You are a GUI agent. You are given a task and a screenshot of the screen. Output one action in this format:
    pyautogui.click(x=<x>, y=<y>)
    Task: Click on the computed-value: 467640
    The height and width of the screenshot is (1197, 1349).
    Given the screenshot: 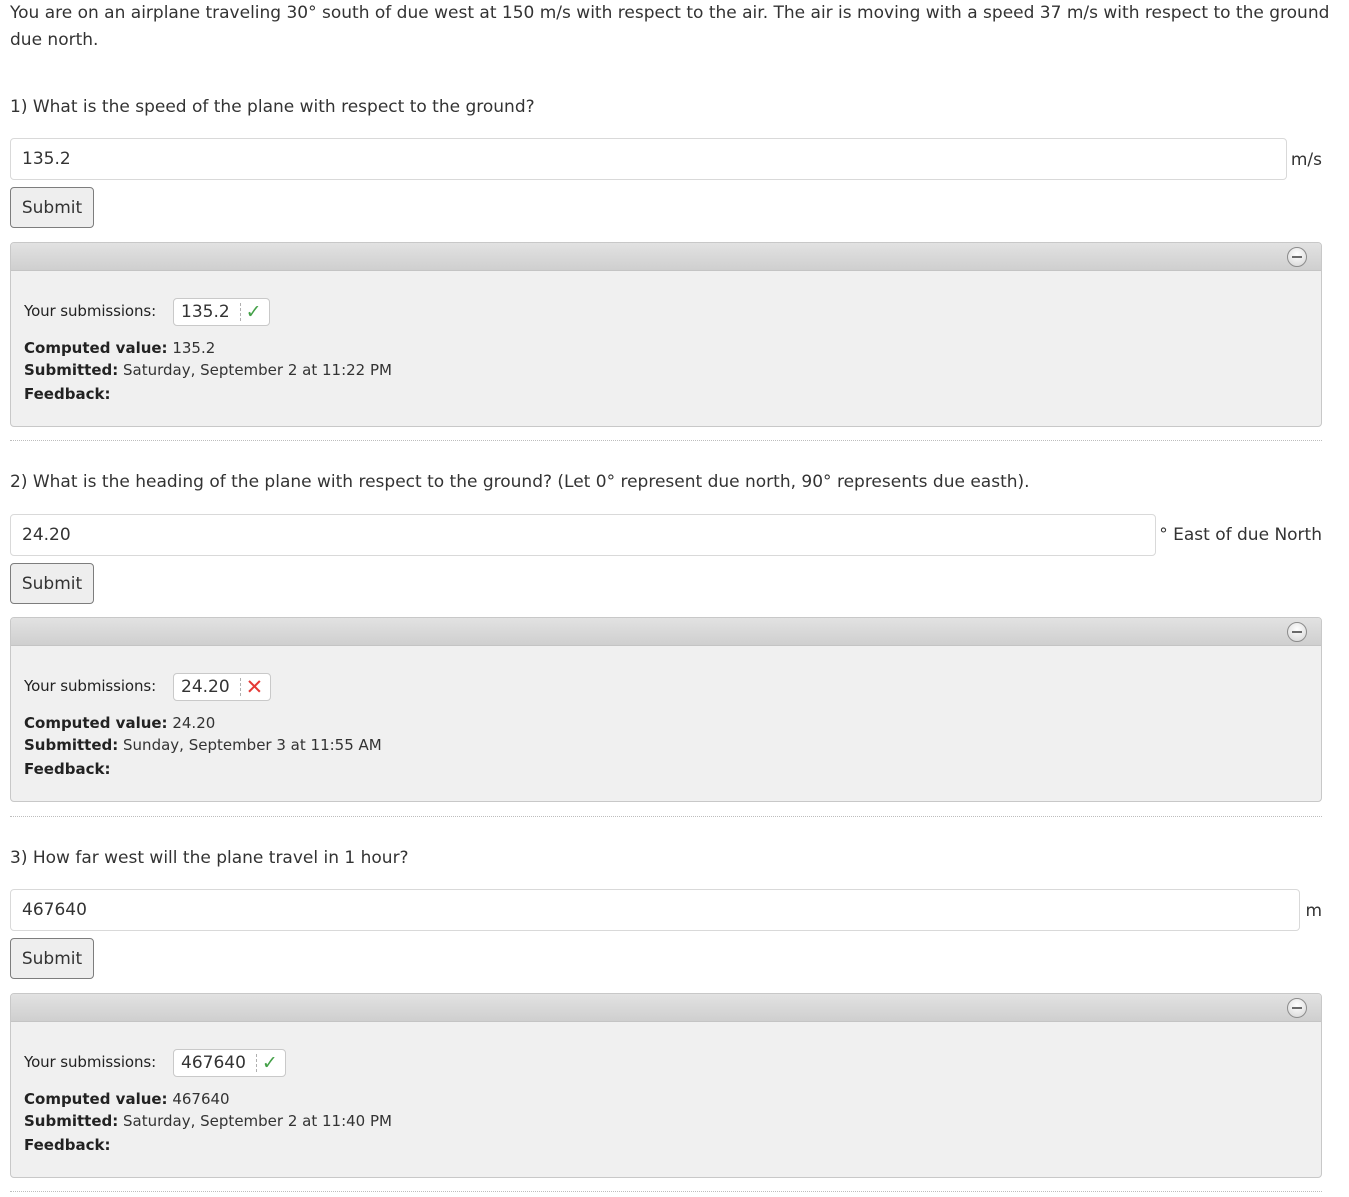 What is the action you would take?
    pyautogui.click(x=201, y=1099)
    